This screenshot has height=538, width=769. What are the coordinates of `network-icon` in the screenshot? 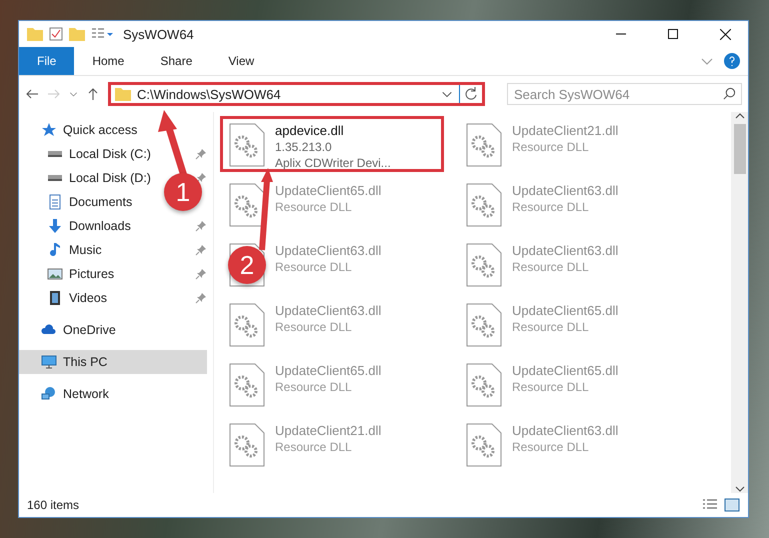 It's located at (49, 394).